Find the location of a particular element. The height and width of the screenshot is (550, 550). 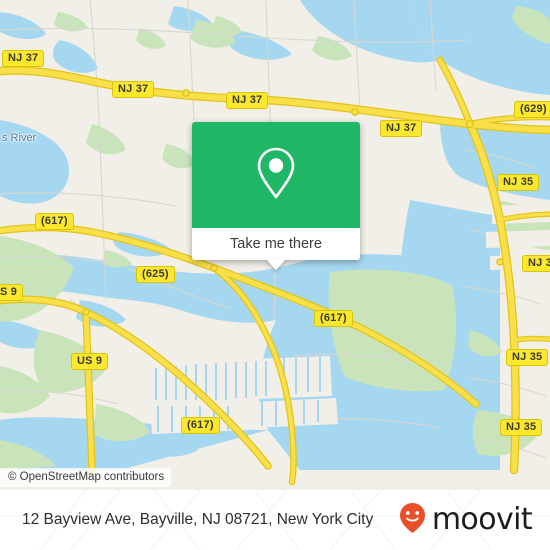

osm-attribution: © OpenStreetMap contributors is located at coordinates (86, 477).